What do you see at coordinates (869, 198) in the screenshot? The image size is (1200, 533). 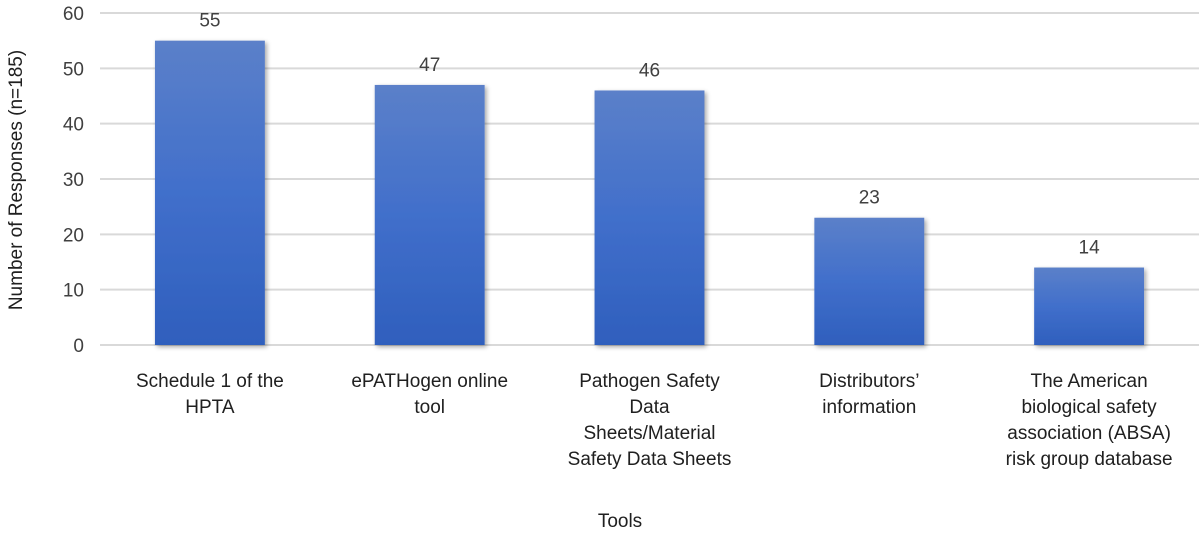 I see `data-label: 23` at bounding box center [869, 198].